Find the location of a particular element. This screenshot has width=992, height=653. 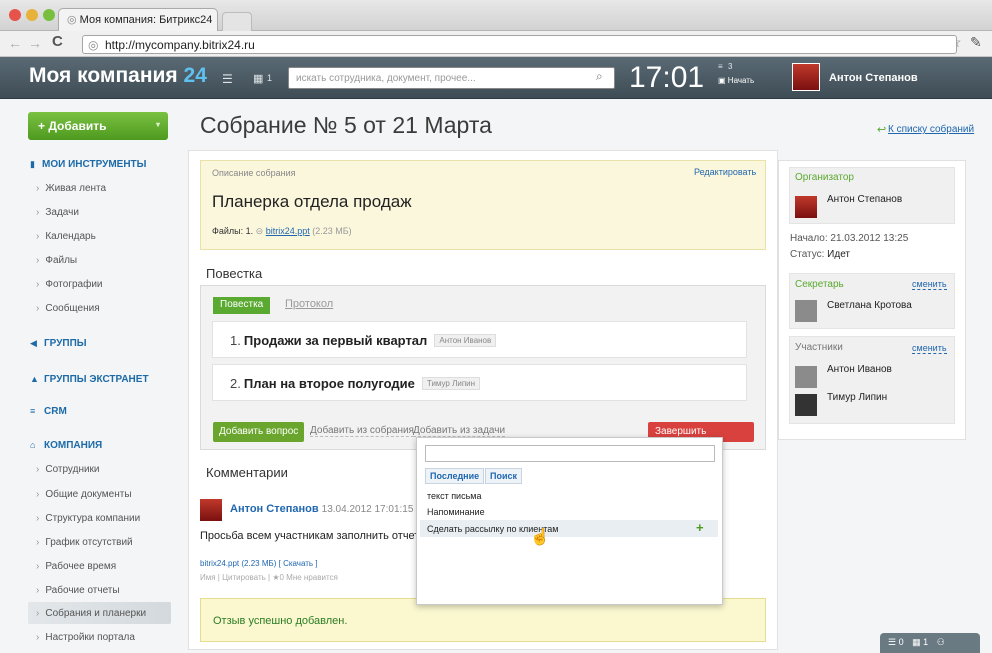

popup-item: Напоминание is located at coordinates (456, 512).